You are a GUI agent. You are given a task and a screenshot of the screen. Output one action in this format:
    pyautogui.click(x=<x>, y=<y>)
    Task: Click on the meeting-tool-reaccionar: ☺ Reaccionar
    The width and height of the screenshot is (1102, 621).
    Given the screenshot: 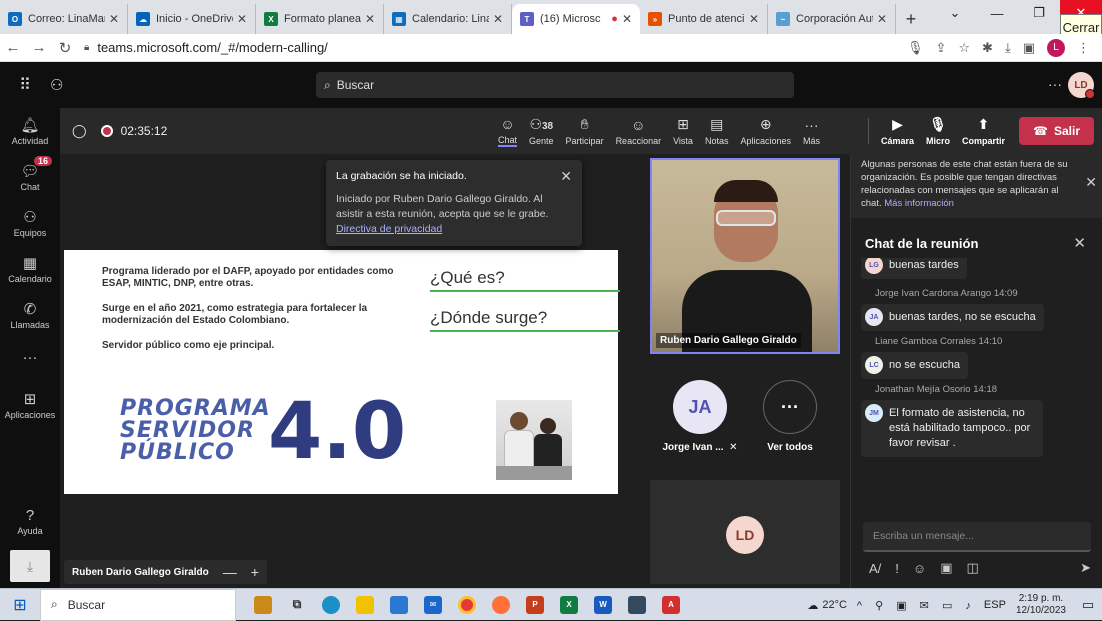 What is the action you would take?
    pyautogui.click(x=639, y=131)
    